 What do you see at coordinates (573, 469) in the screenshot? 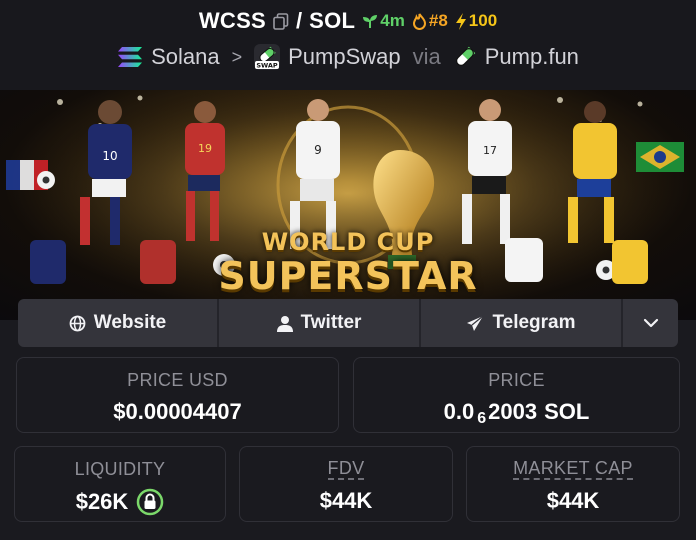
I see `market-cap-label: MARKET CAP` at bounding box center [573, 469].